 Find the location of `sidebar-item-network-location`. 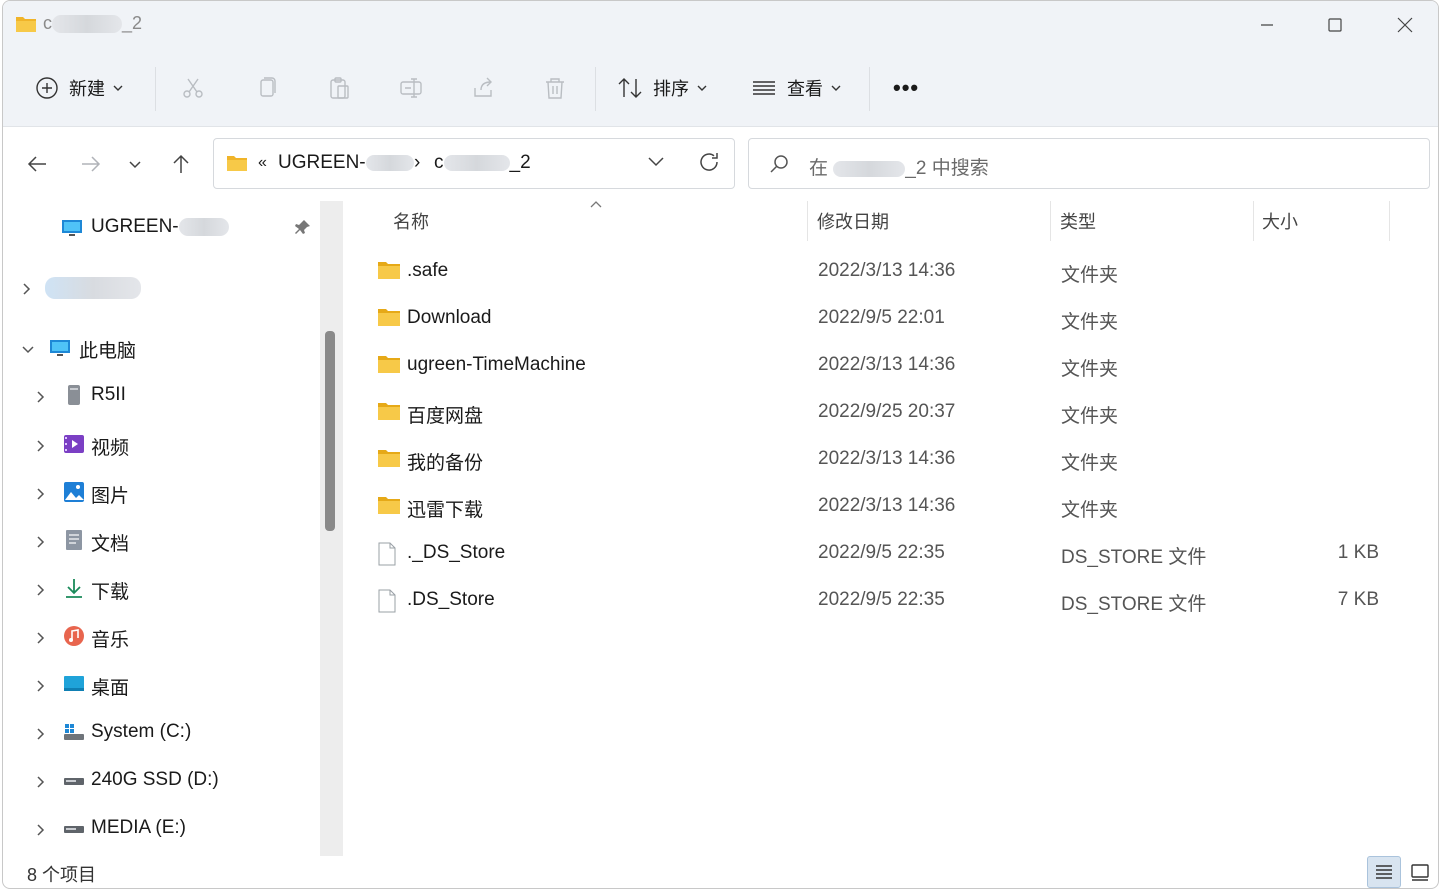

sidebar-item-network-location is located at coordinates (161, 287).